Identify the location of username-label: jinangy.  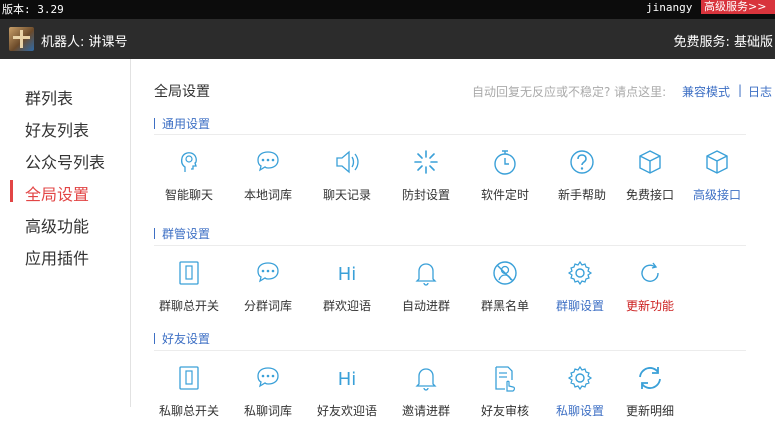
(669, 7).